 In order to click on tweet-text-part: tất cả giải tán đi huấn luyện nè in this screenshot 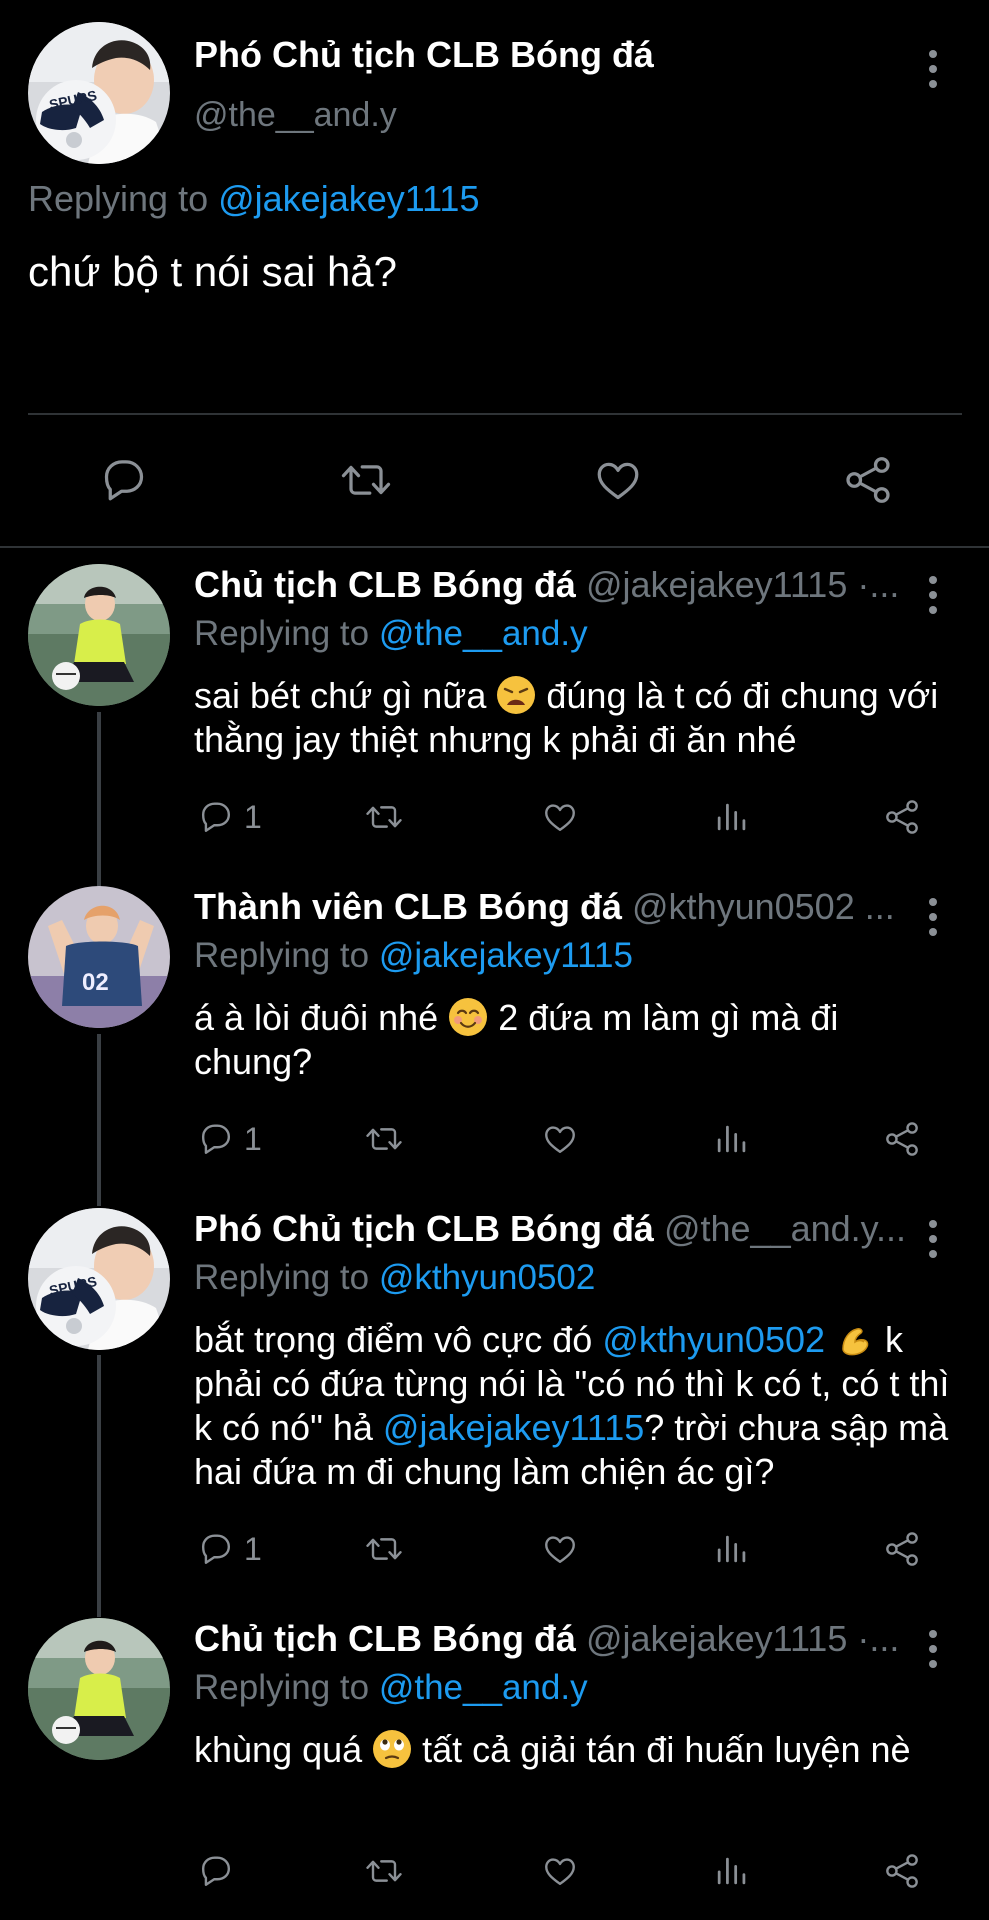, I will do `click(661, 1749)`.